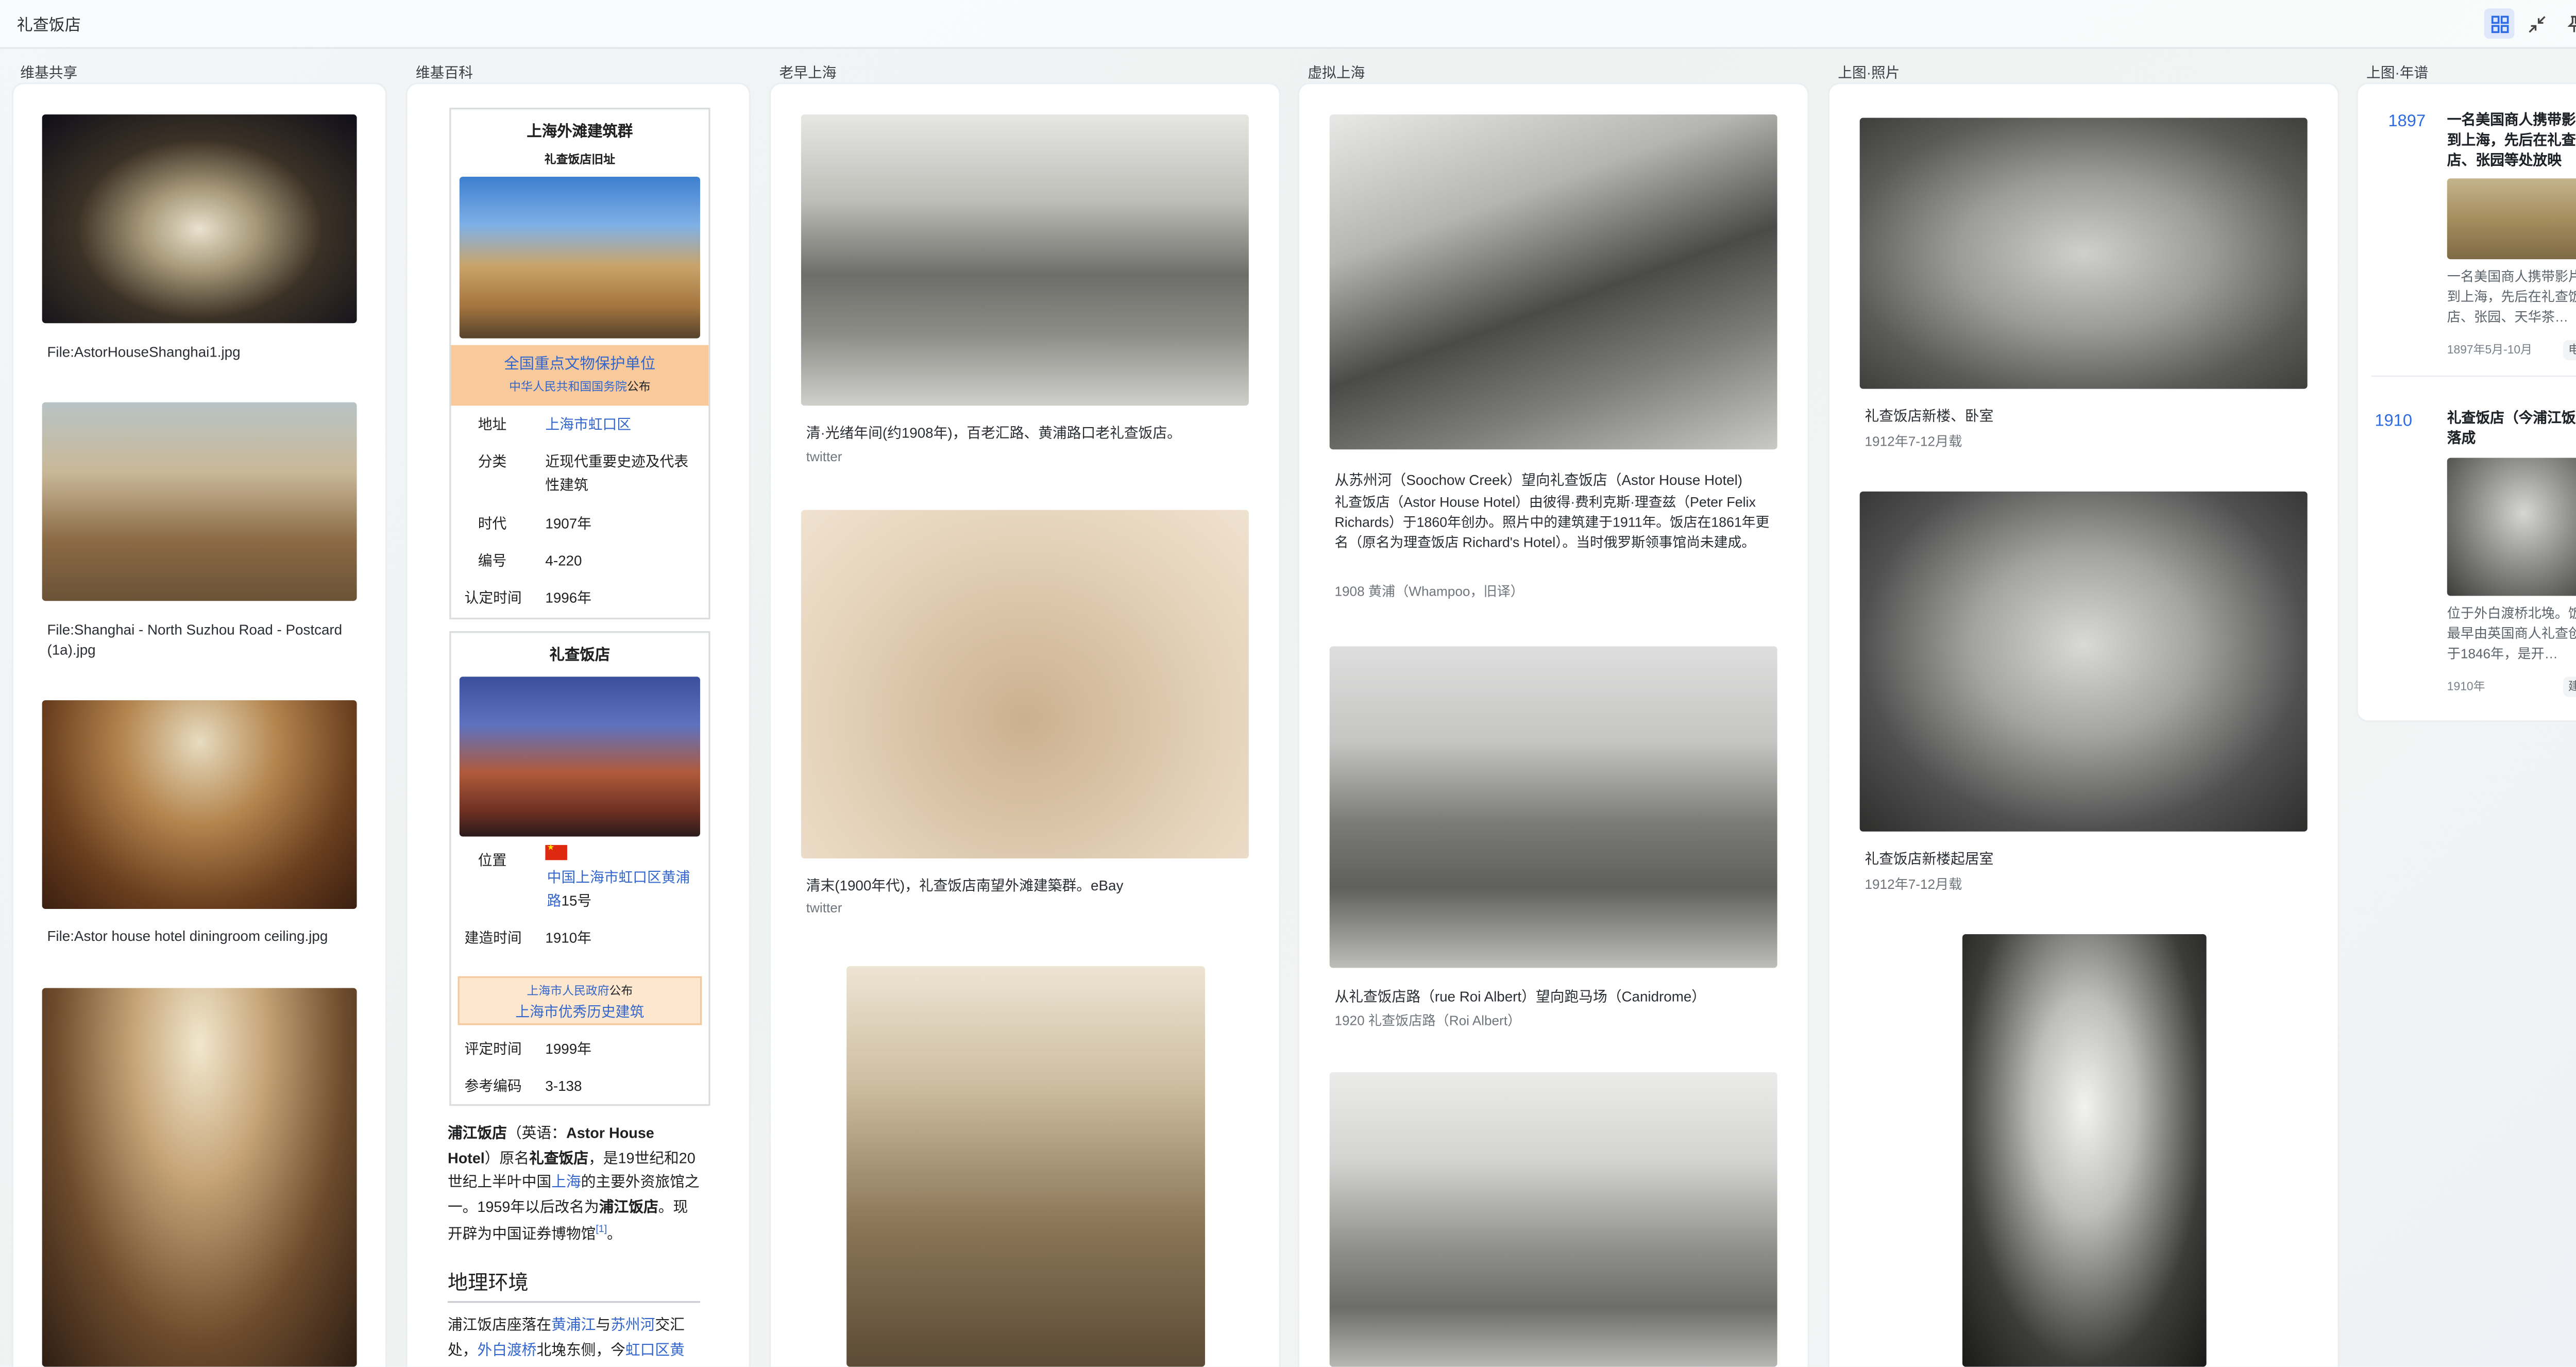 The height and width of the screenshot is (1367, 2576). I want to click on timeline-tag-1: 电影, so click(2569, 350).